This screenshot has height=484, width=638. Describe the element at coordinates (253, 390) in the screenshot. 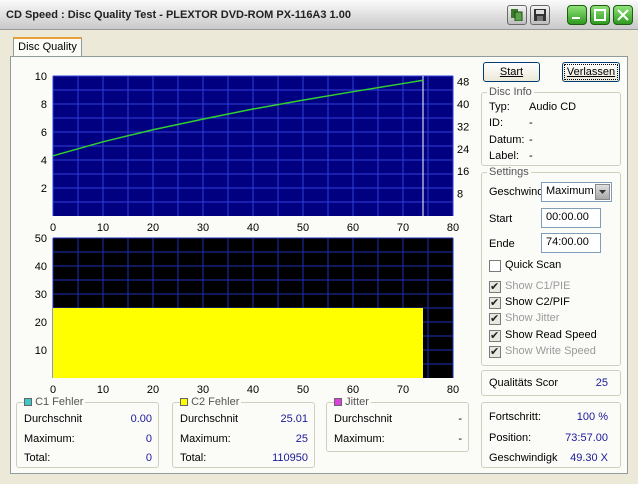

I see `x-tick-label: 40` at that location.